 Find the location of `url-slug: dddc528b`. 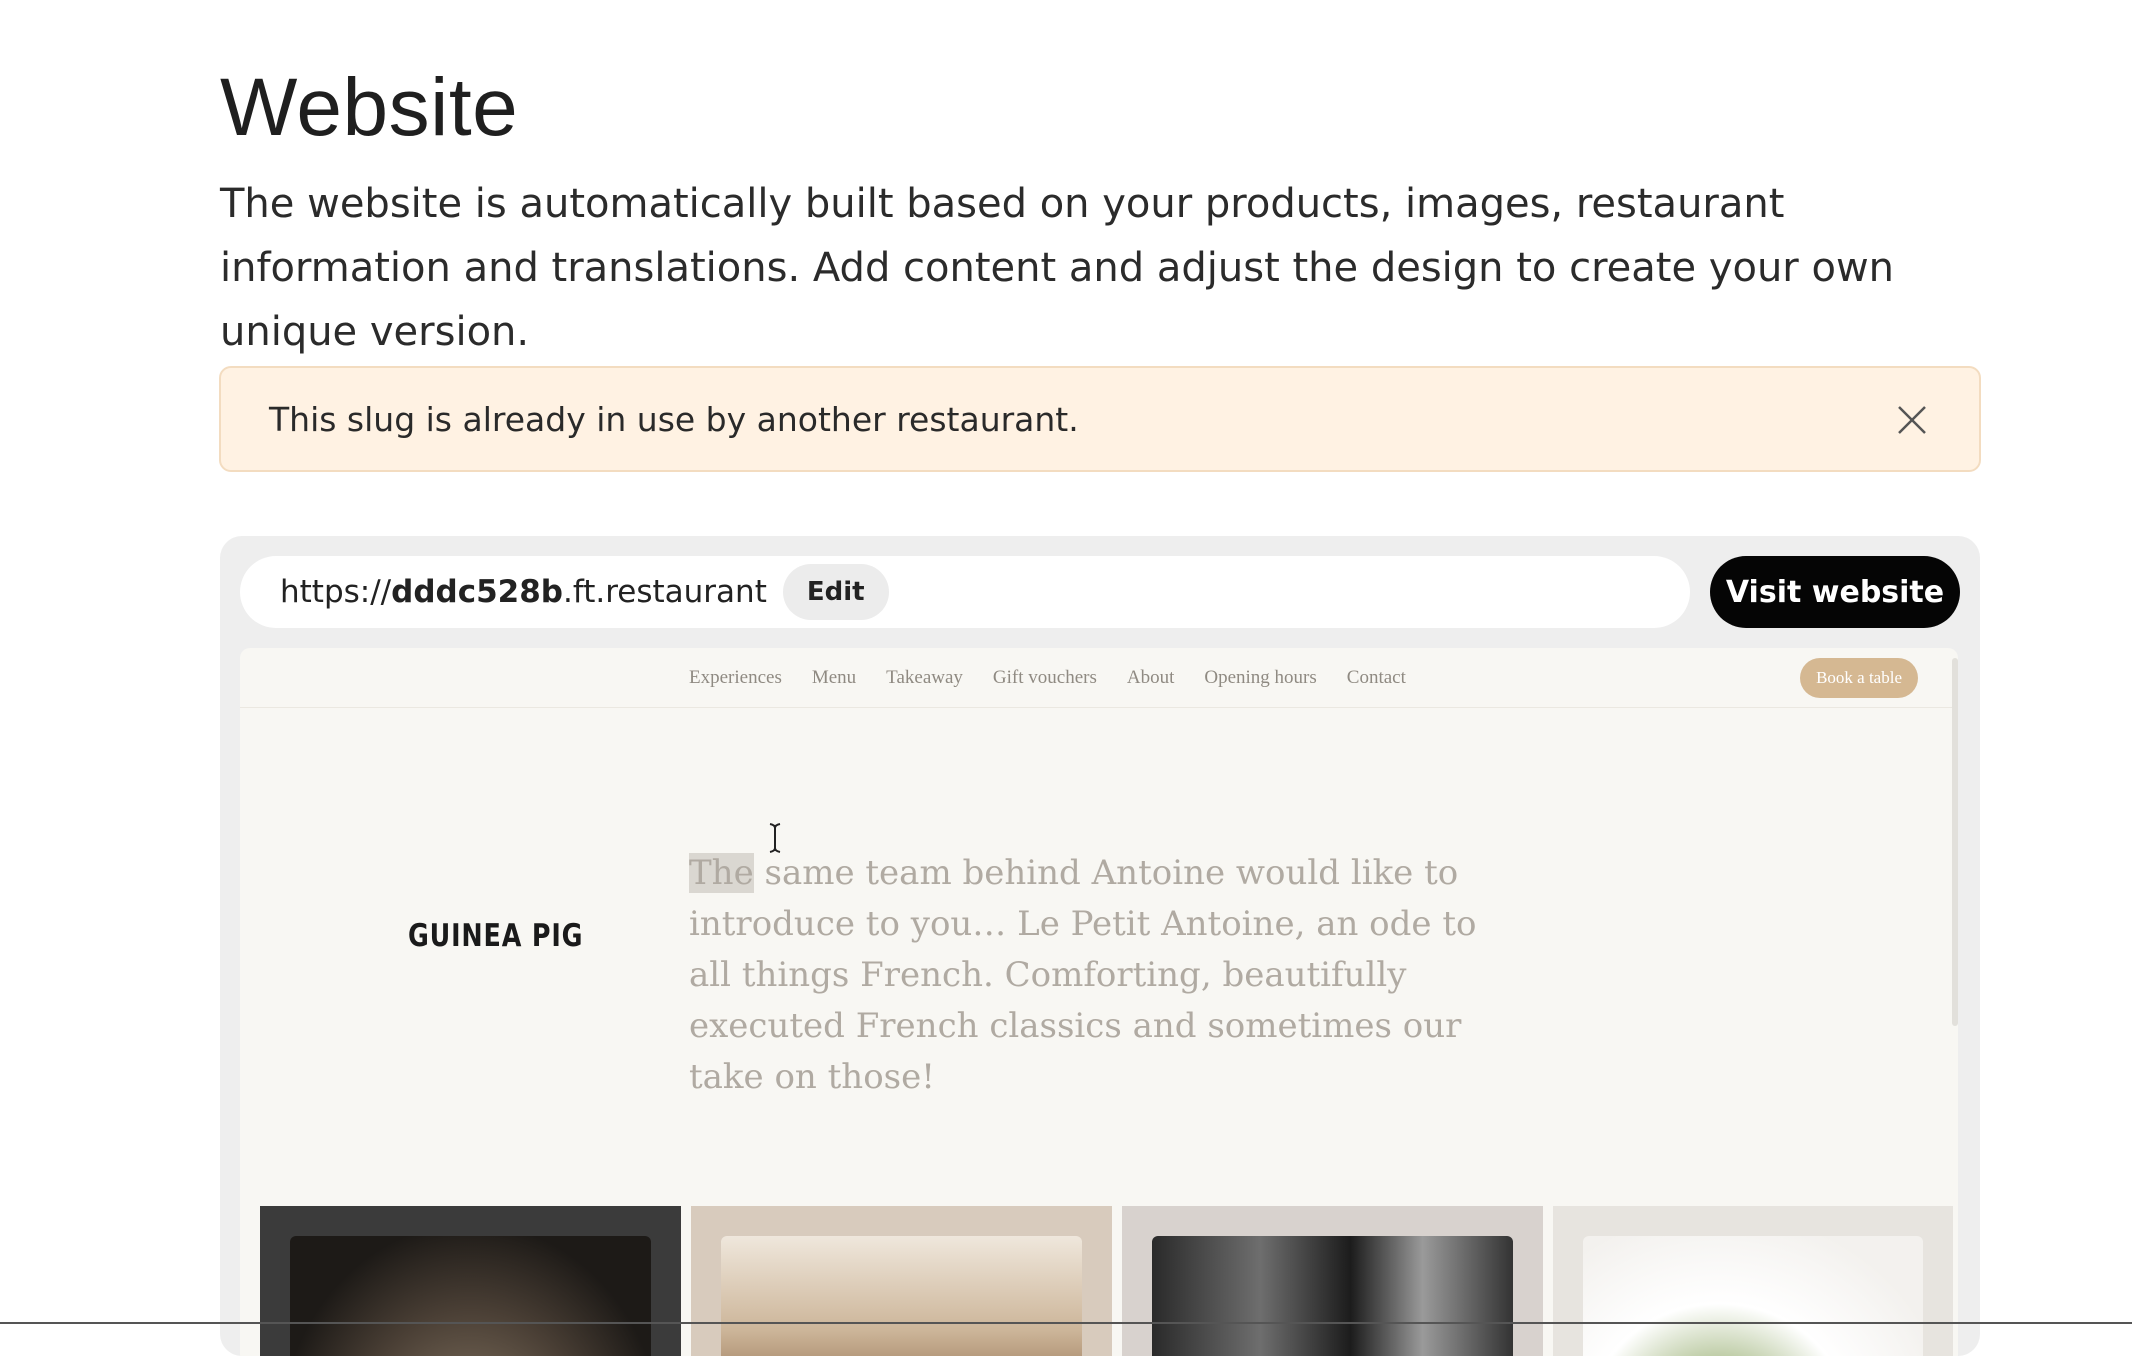

url-slug: dddc528b is located at coordinates (477, 592).